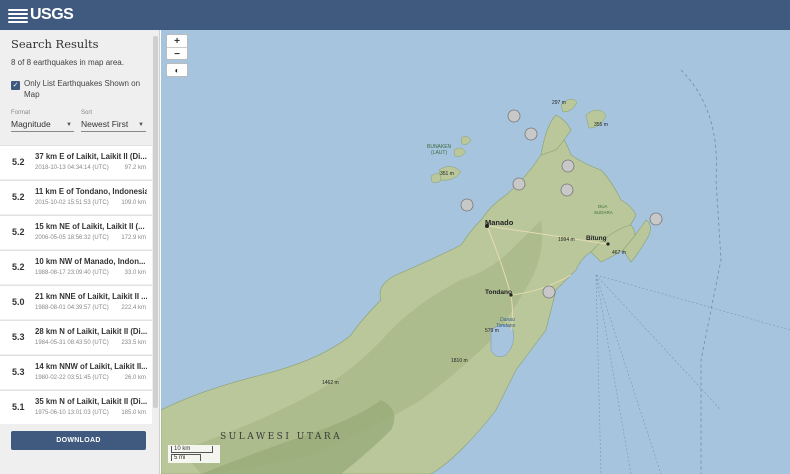 The image size is (790, 474). What do you see at coordinates (31, 124) in the screenshot?
I see `format-value: Magnitude` at bounding box center [31, 124].